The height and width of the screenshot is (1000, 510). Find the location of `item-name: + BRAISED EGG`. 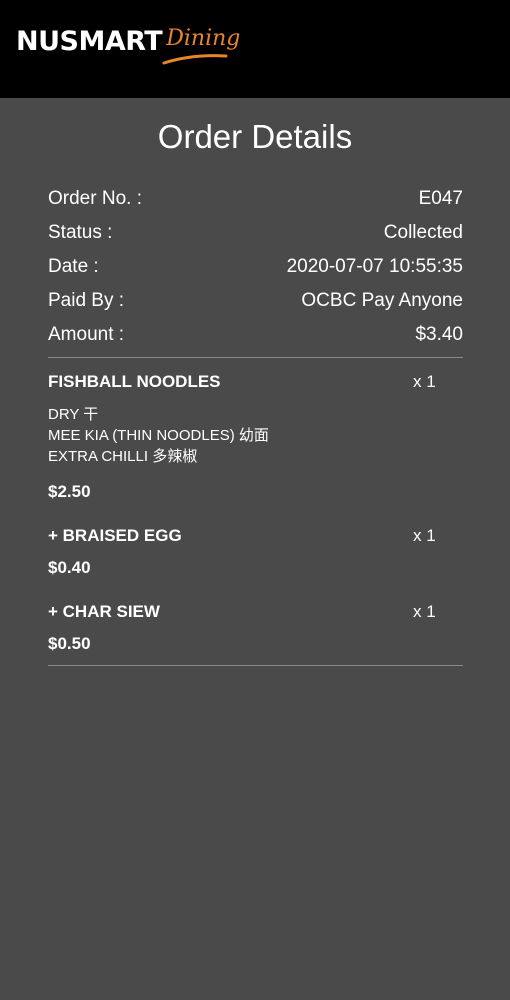

item-name: + BRAISED EGG is located at coordinates (115, 535).